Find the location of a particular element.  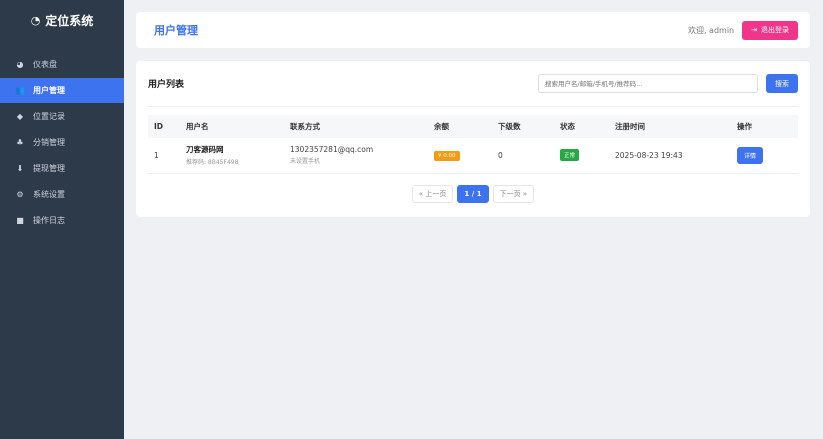

page-title: 用户管理 is located at coordinates (176, 30).